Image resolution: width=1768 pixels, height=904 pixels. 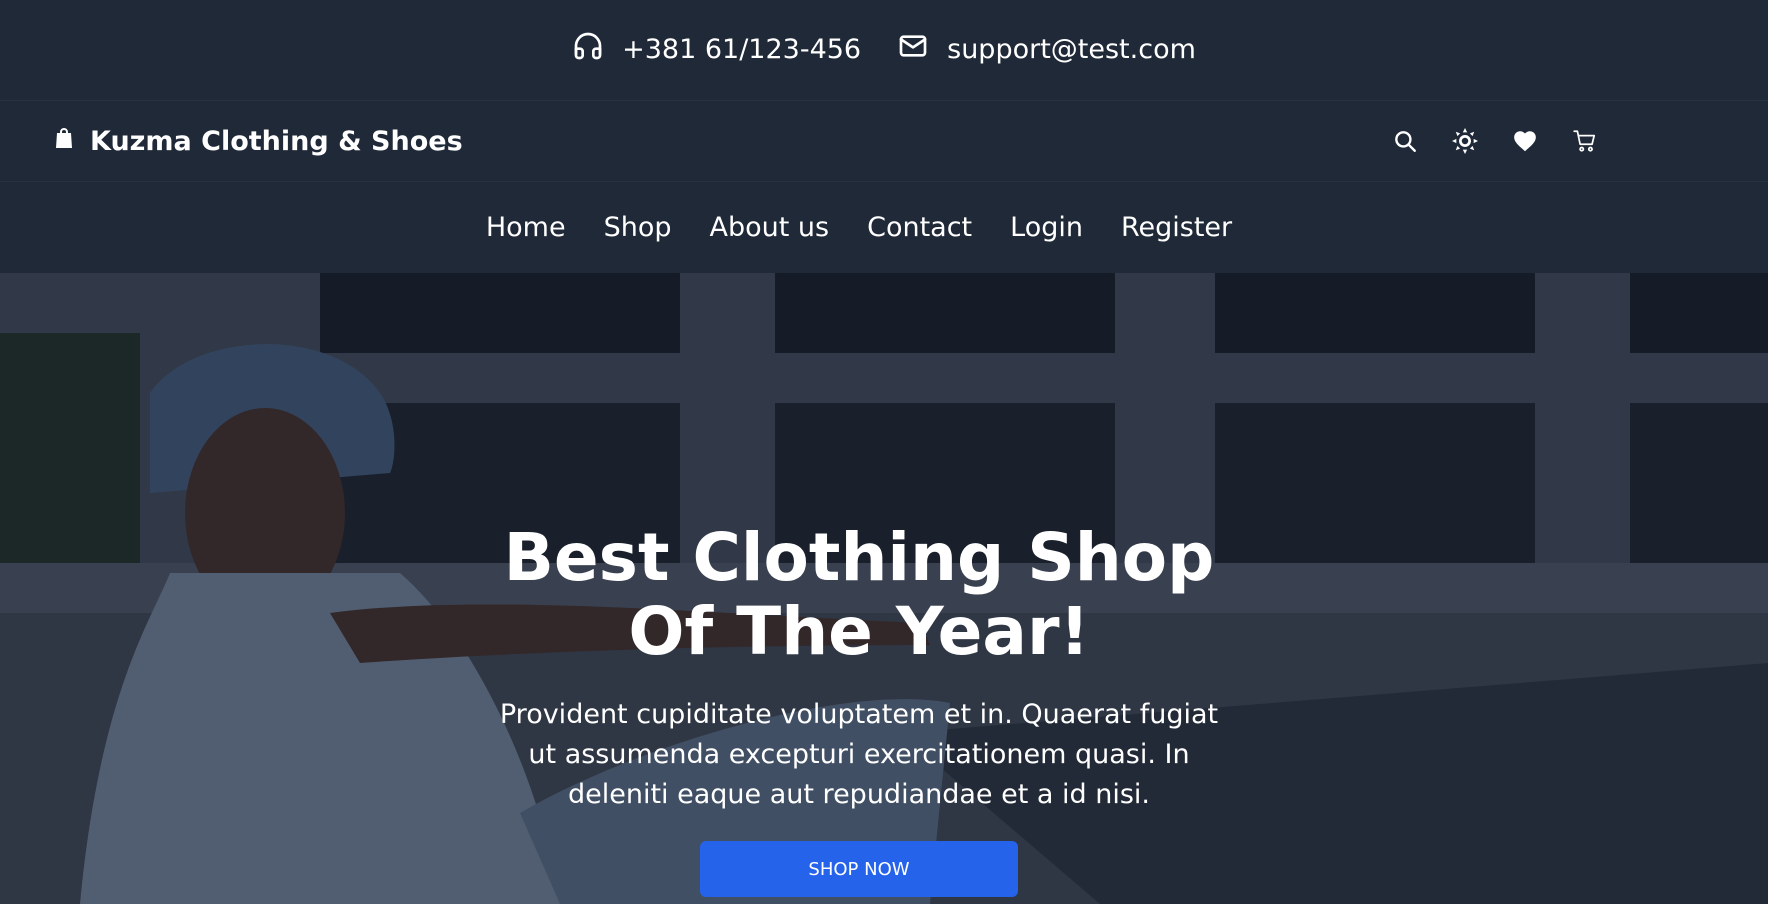 I want to click on brand-name: Kuzma Clothing & Shoes, so click(x=276, y=141).